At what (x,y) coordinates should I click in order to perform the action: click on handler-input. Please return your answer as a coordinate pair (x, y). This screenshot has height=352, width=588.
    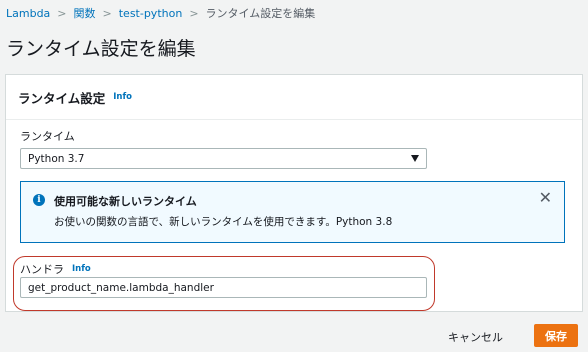
    Looking at the image, I should click on (223, 287).